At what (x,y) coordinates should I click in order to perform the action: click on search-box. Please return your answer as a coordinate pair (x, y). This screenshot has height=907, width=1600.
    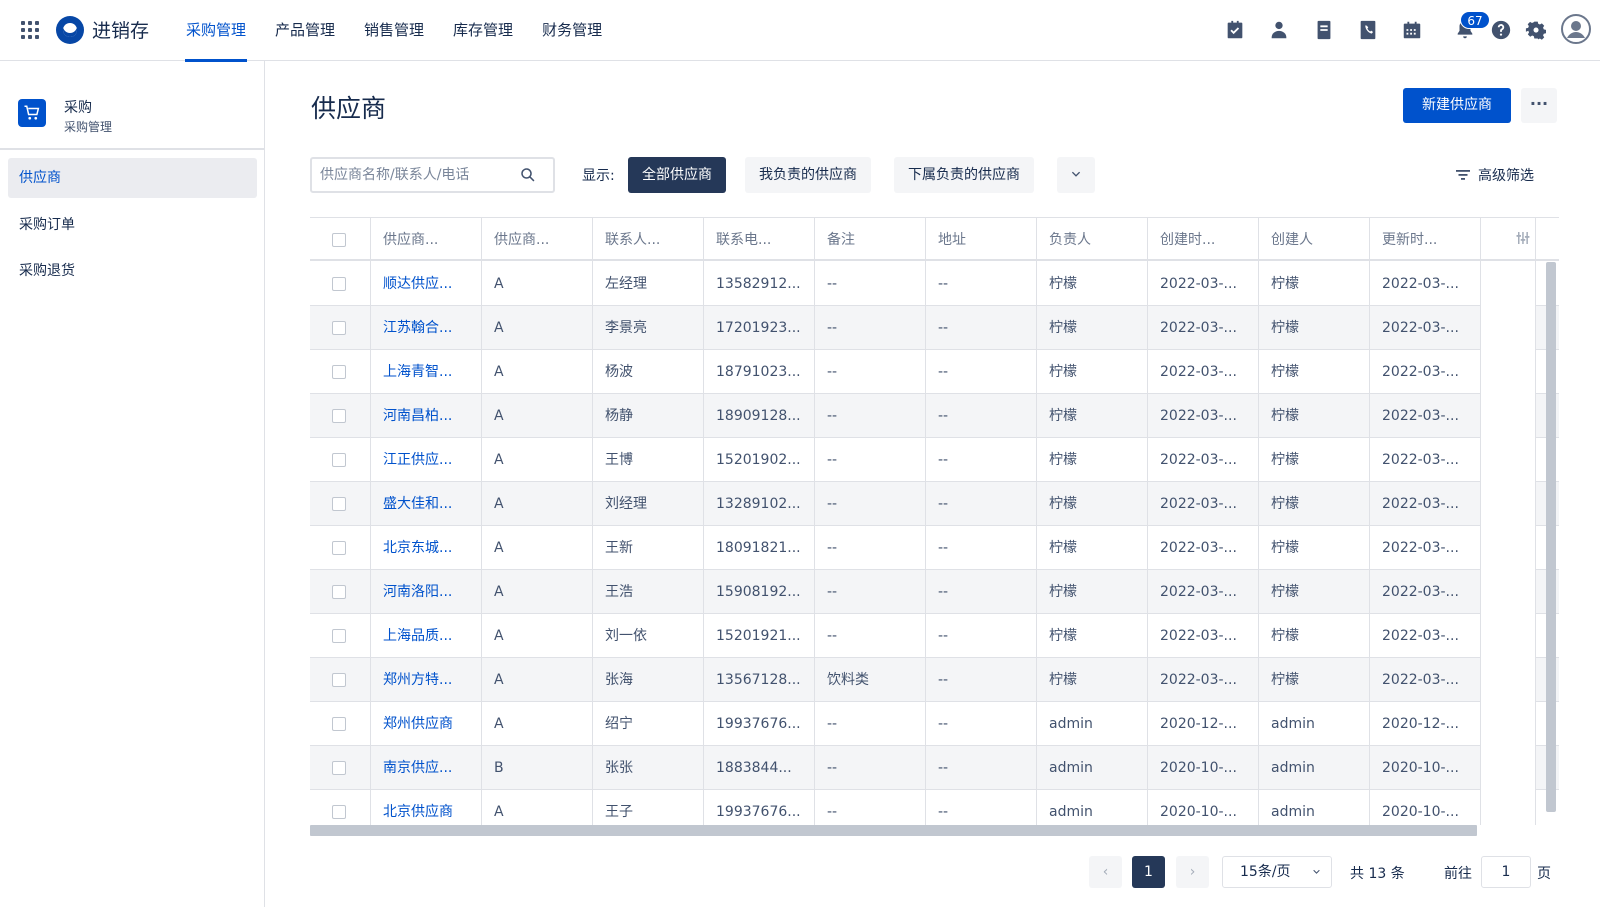
    Looking at the image, I should click on (432, 175).